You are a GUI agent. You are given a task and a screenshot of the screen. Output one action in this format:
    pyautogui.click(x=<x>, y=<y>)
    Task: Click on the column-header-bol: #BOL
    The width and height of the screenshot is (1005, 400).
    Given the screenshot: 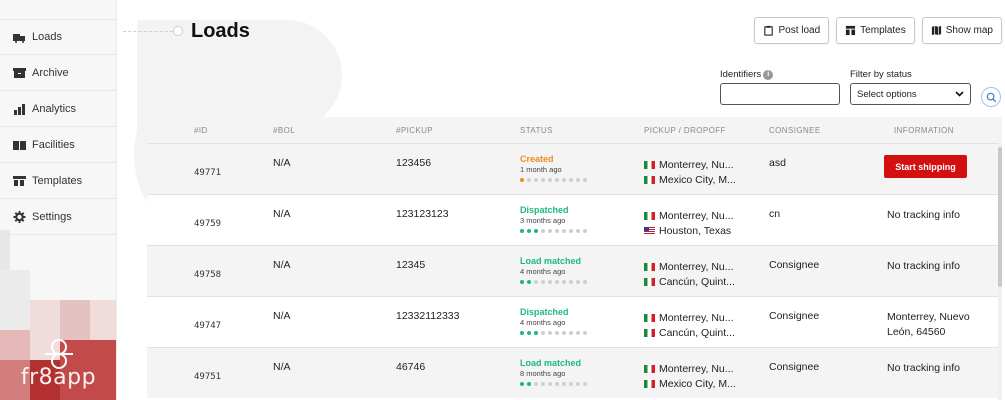 What is the action you would take?
    pyautogui.click(x=284, y=130)
    